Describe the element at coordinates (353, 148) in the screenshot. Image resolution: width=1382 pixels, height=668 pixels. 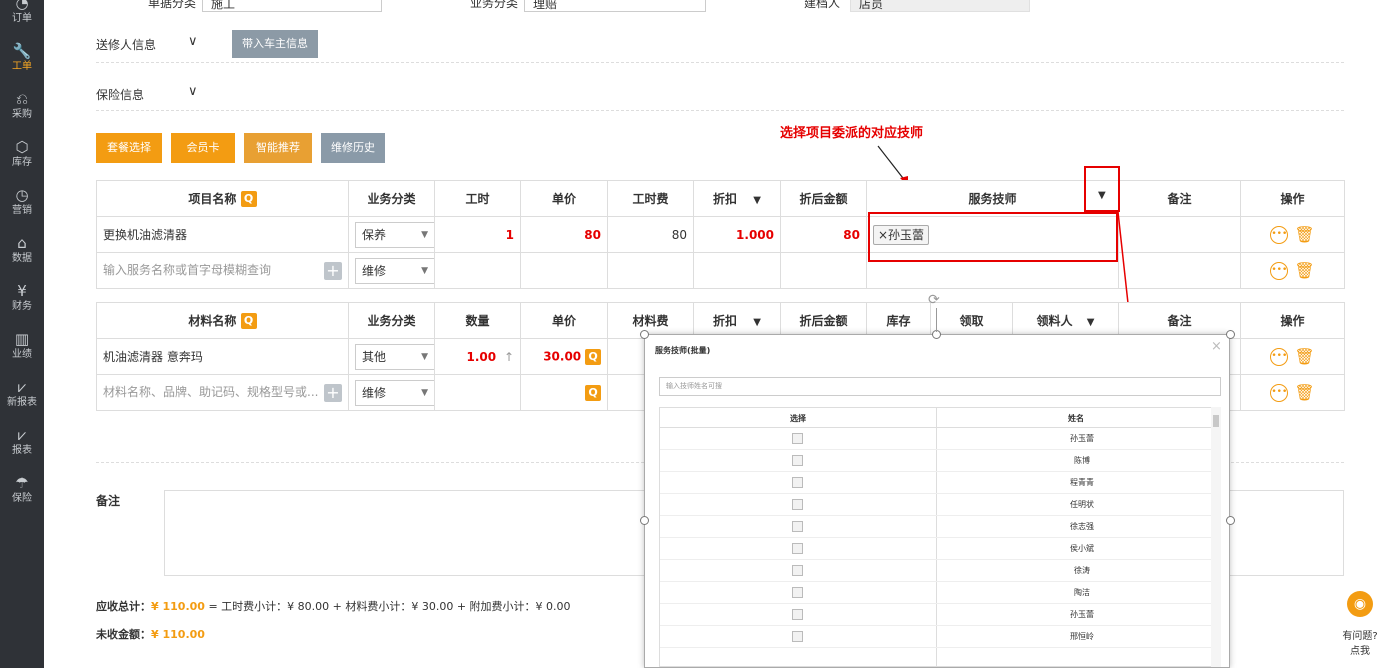
I see `repair-history-button: 维修历史` at that location.